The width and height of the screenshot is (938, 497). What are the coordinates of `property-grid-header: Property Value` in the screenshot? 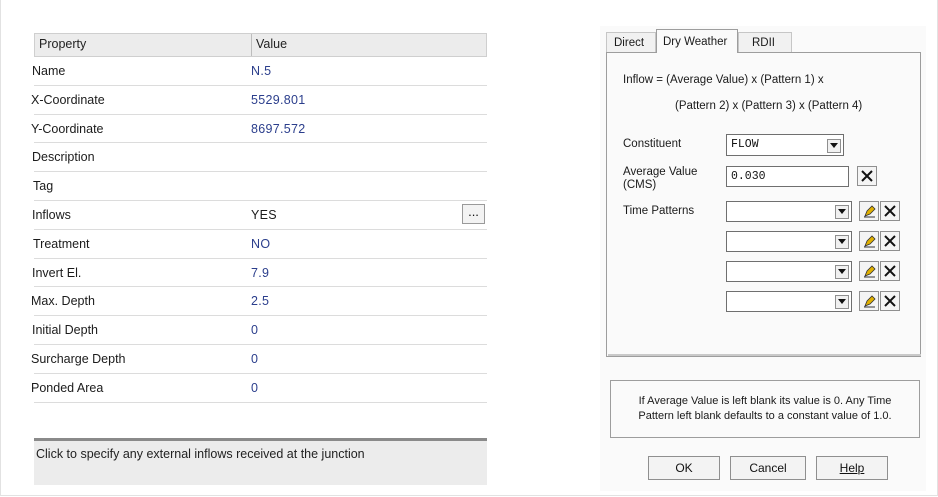 It's located at (260, 45).